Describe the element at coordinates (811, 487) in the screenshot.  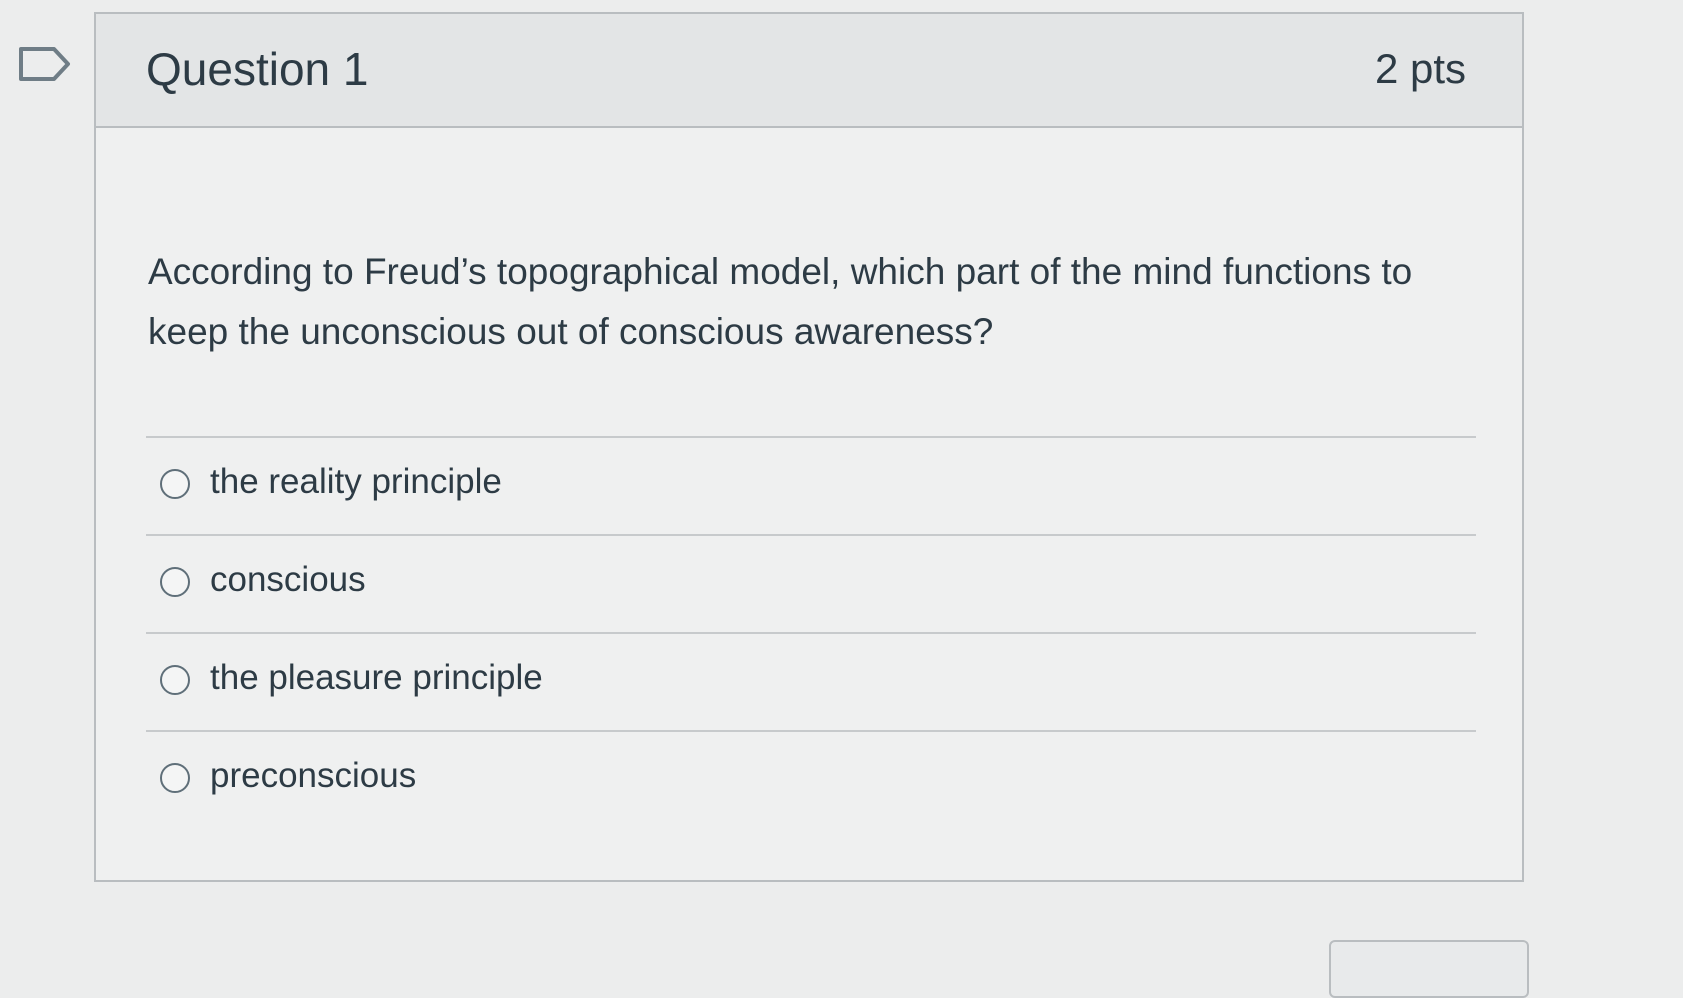
I see `answer-option-reality-principle: the reality principle` at that location.